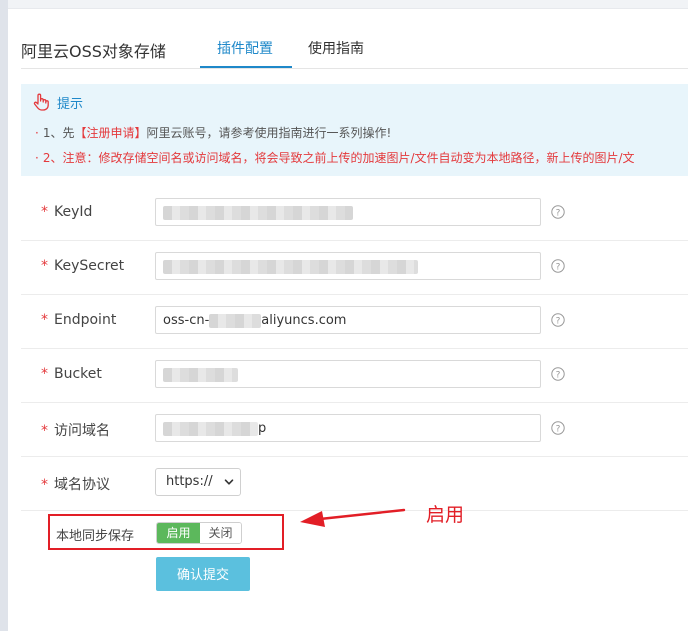 The image size is (688, 631). Describe the element at coordinates (353, 517) in the screenshot. I see `annotation-arrow-icon` at that location.